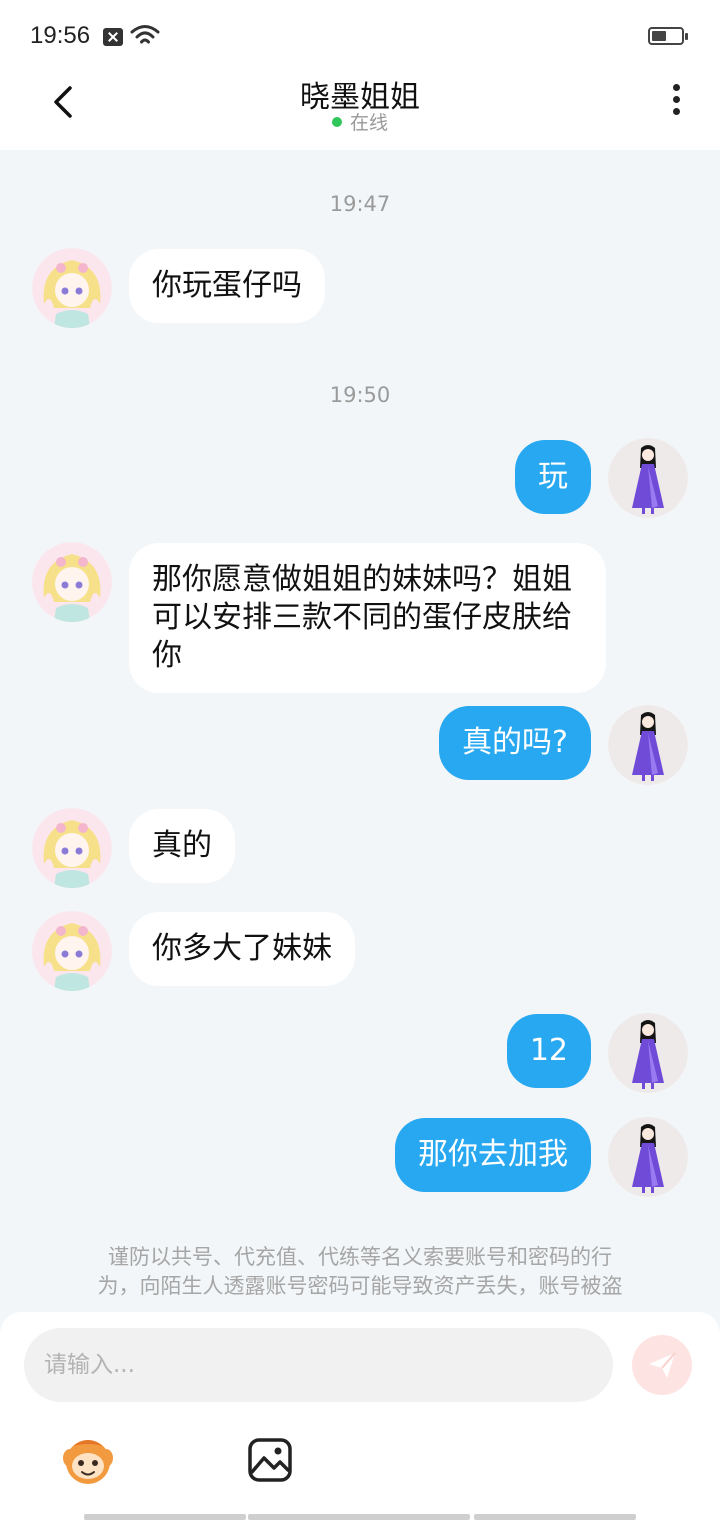  What do you see at coordinates (145, 34) in the screenshot?
I see `wifi-icon` at bounding box center [145, 34].